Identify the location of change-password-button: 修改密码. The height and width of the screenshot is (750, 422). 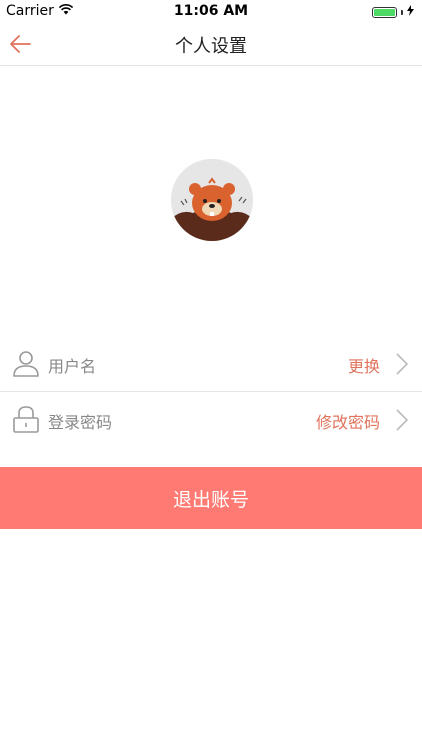
(348, 421).